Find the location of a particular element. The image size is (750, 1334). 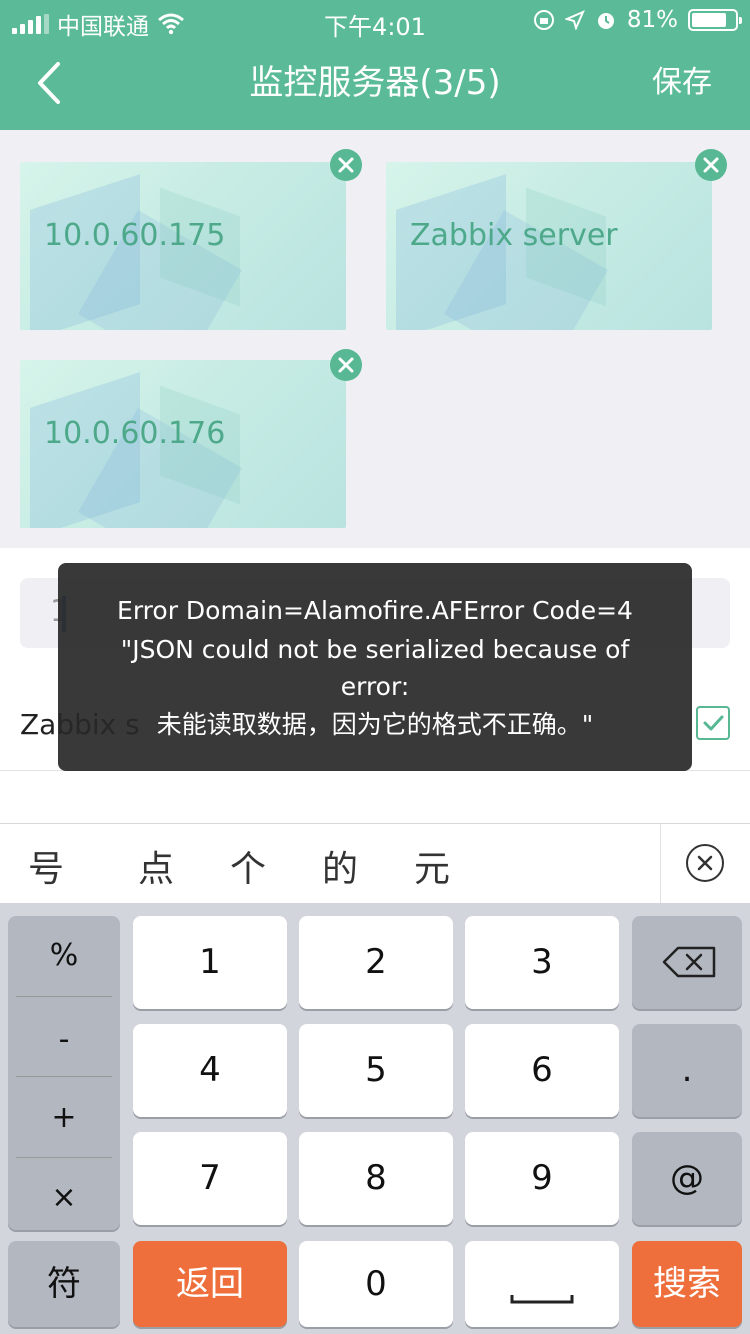

list-item-checkbox is located at coordinates (713, 723).